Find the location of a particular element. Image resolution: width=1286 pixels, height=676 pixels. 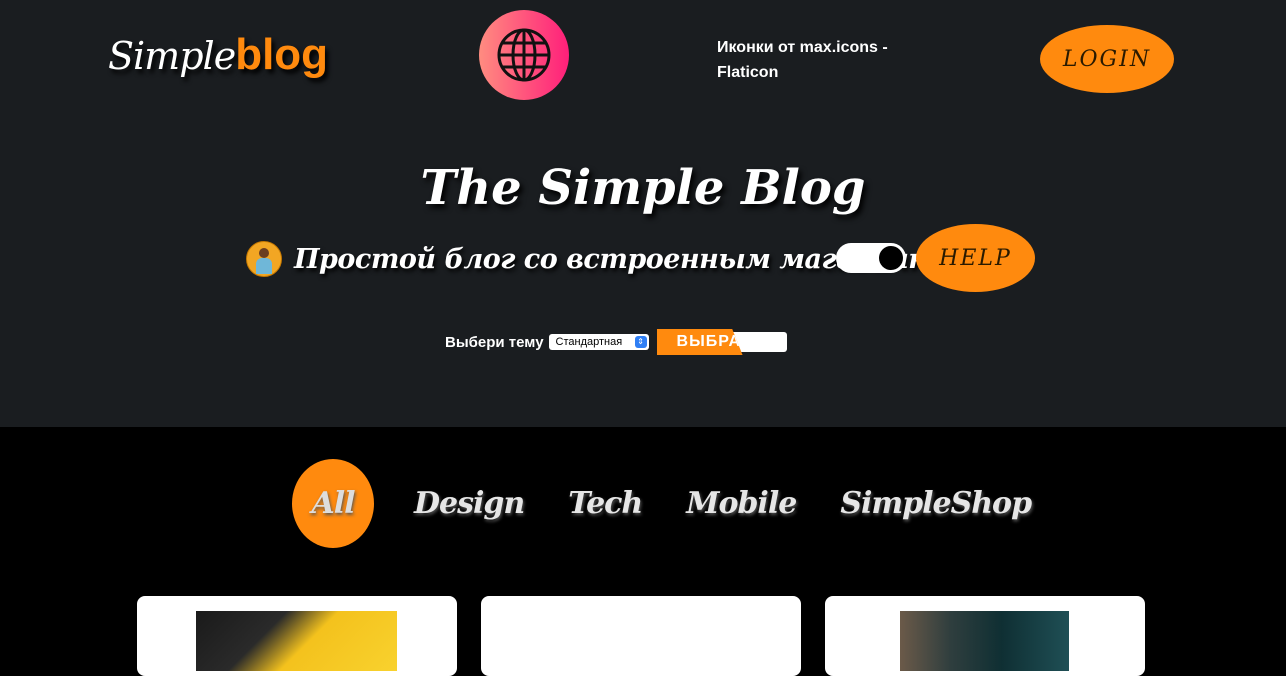

toggle-knob is located at coordinates (891, 258).